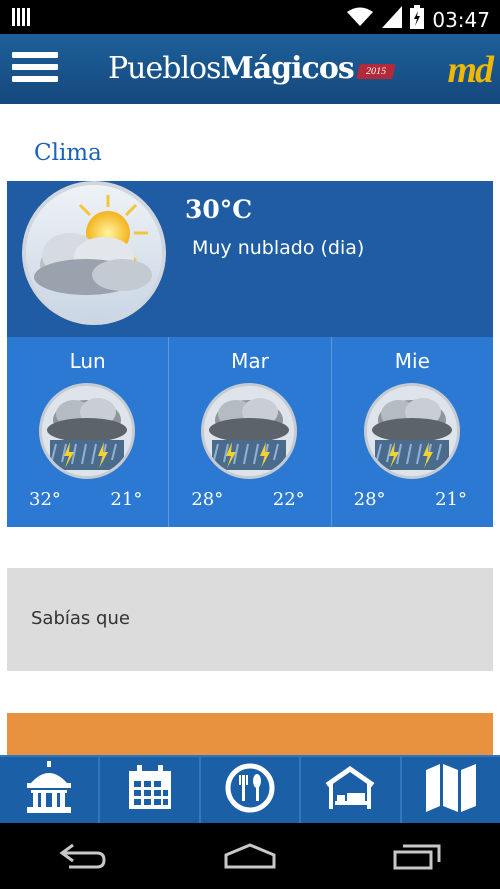 Image resolution: width=500 pixels, height=889 pixels. I want to click on forecast-day: Mar 28° 22°, so click(250, 432).